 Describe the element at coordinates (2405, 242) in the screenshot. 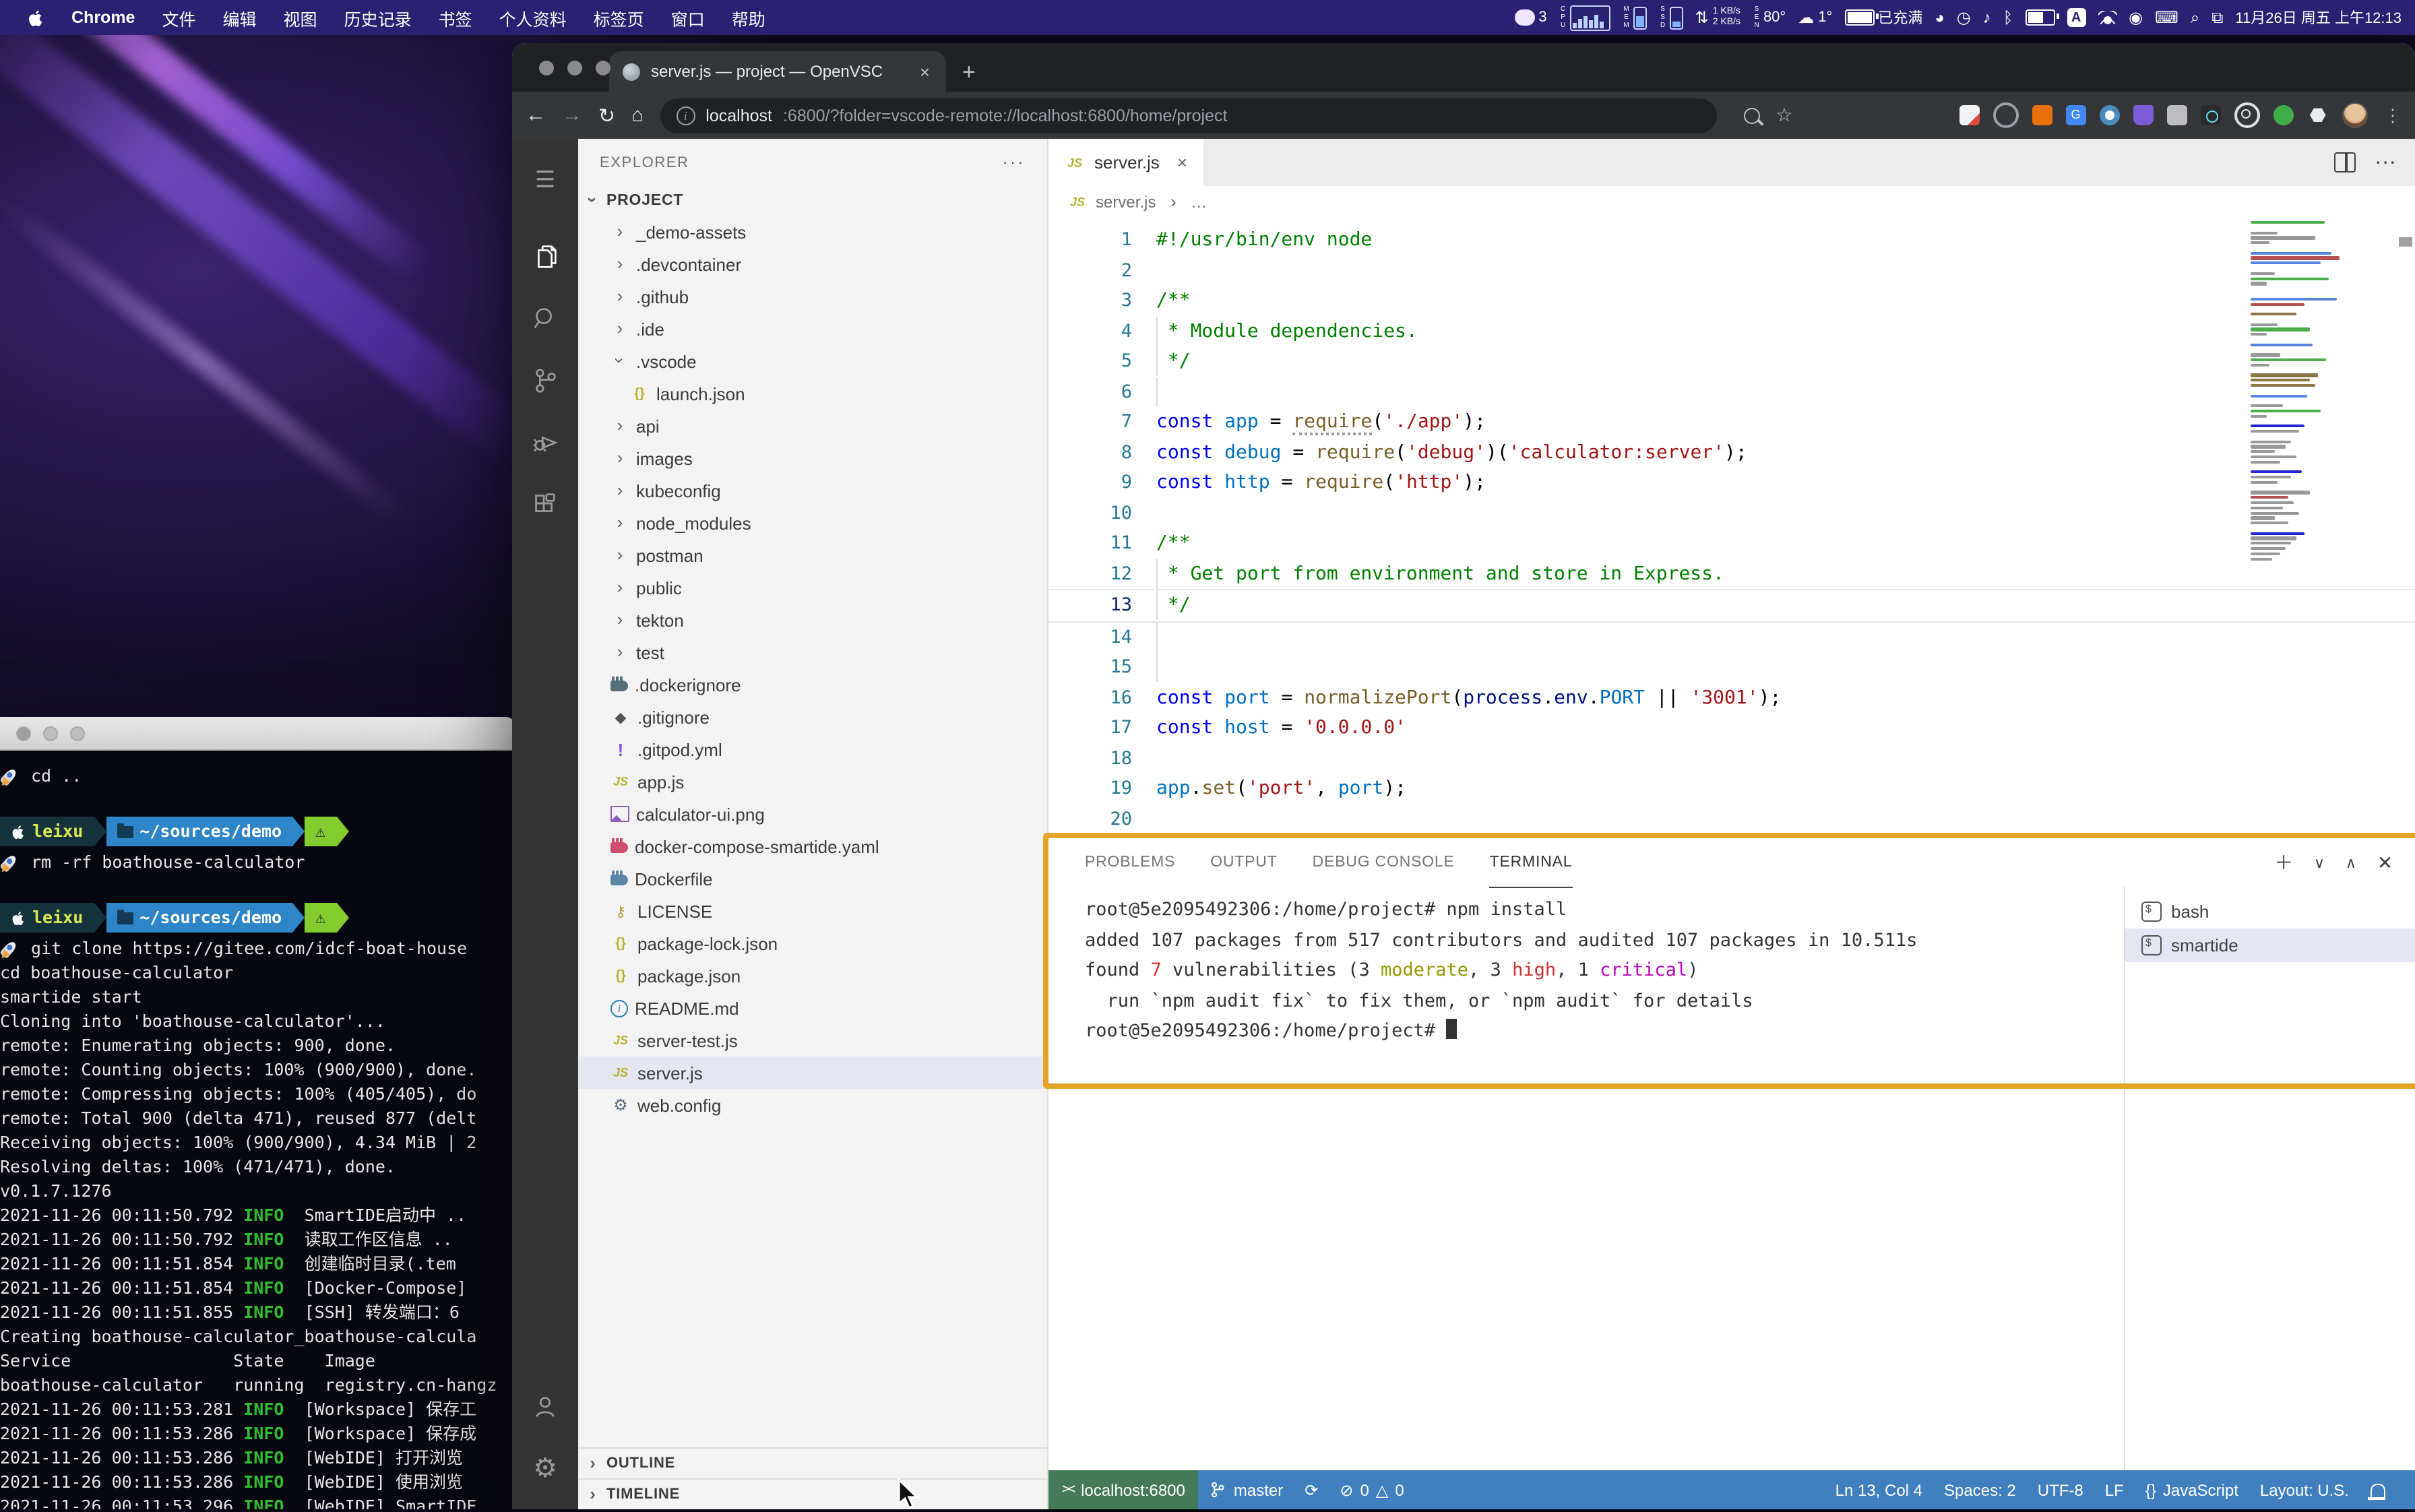

I see `scrollbar-thumb` at that location.